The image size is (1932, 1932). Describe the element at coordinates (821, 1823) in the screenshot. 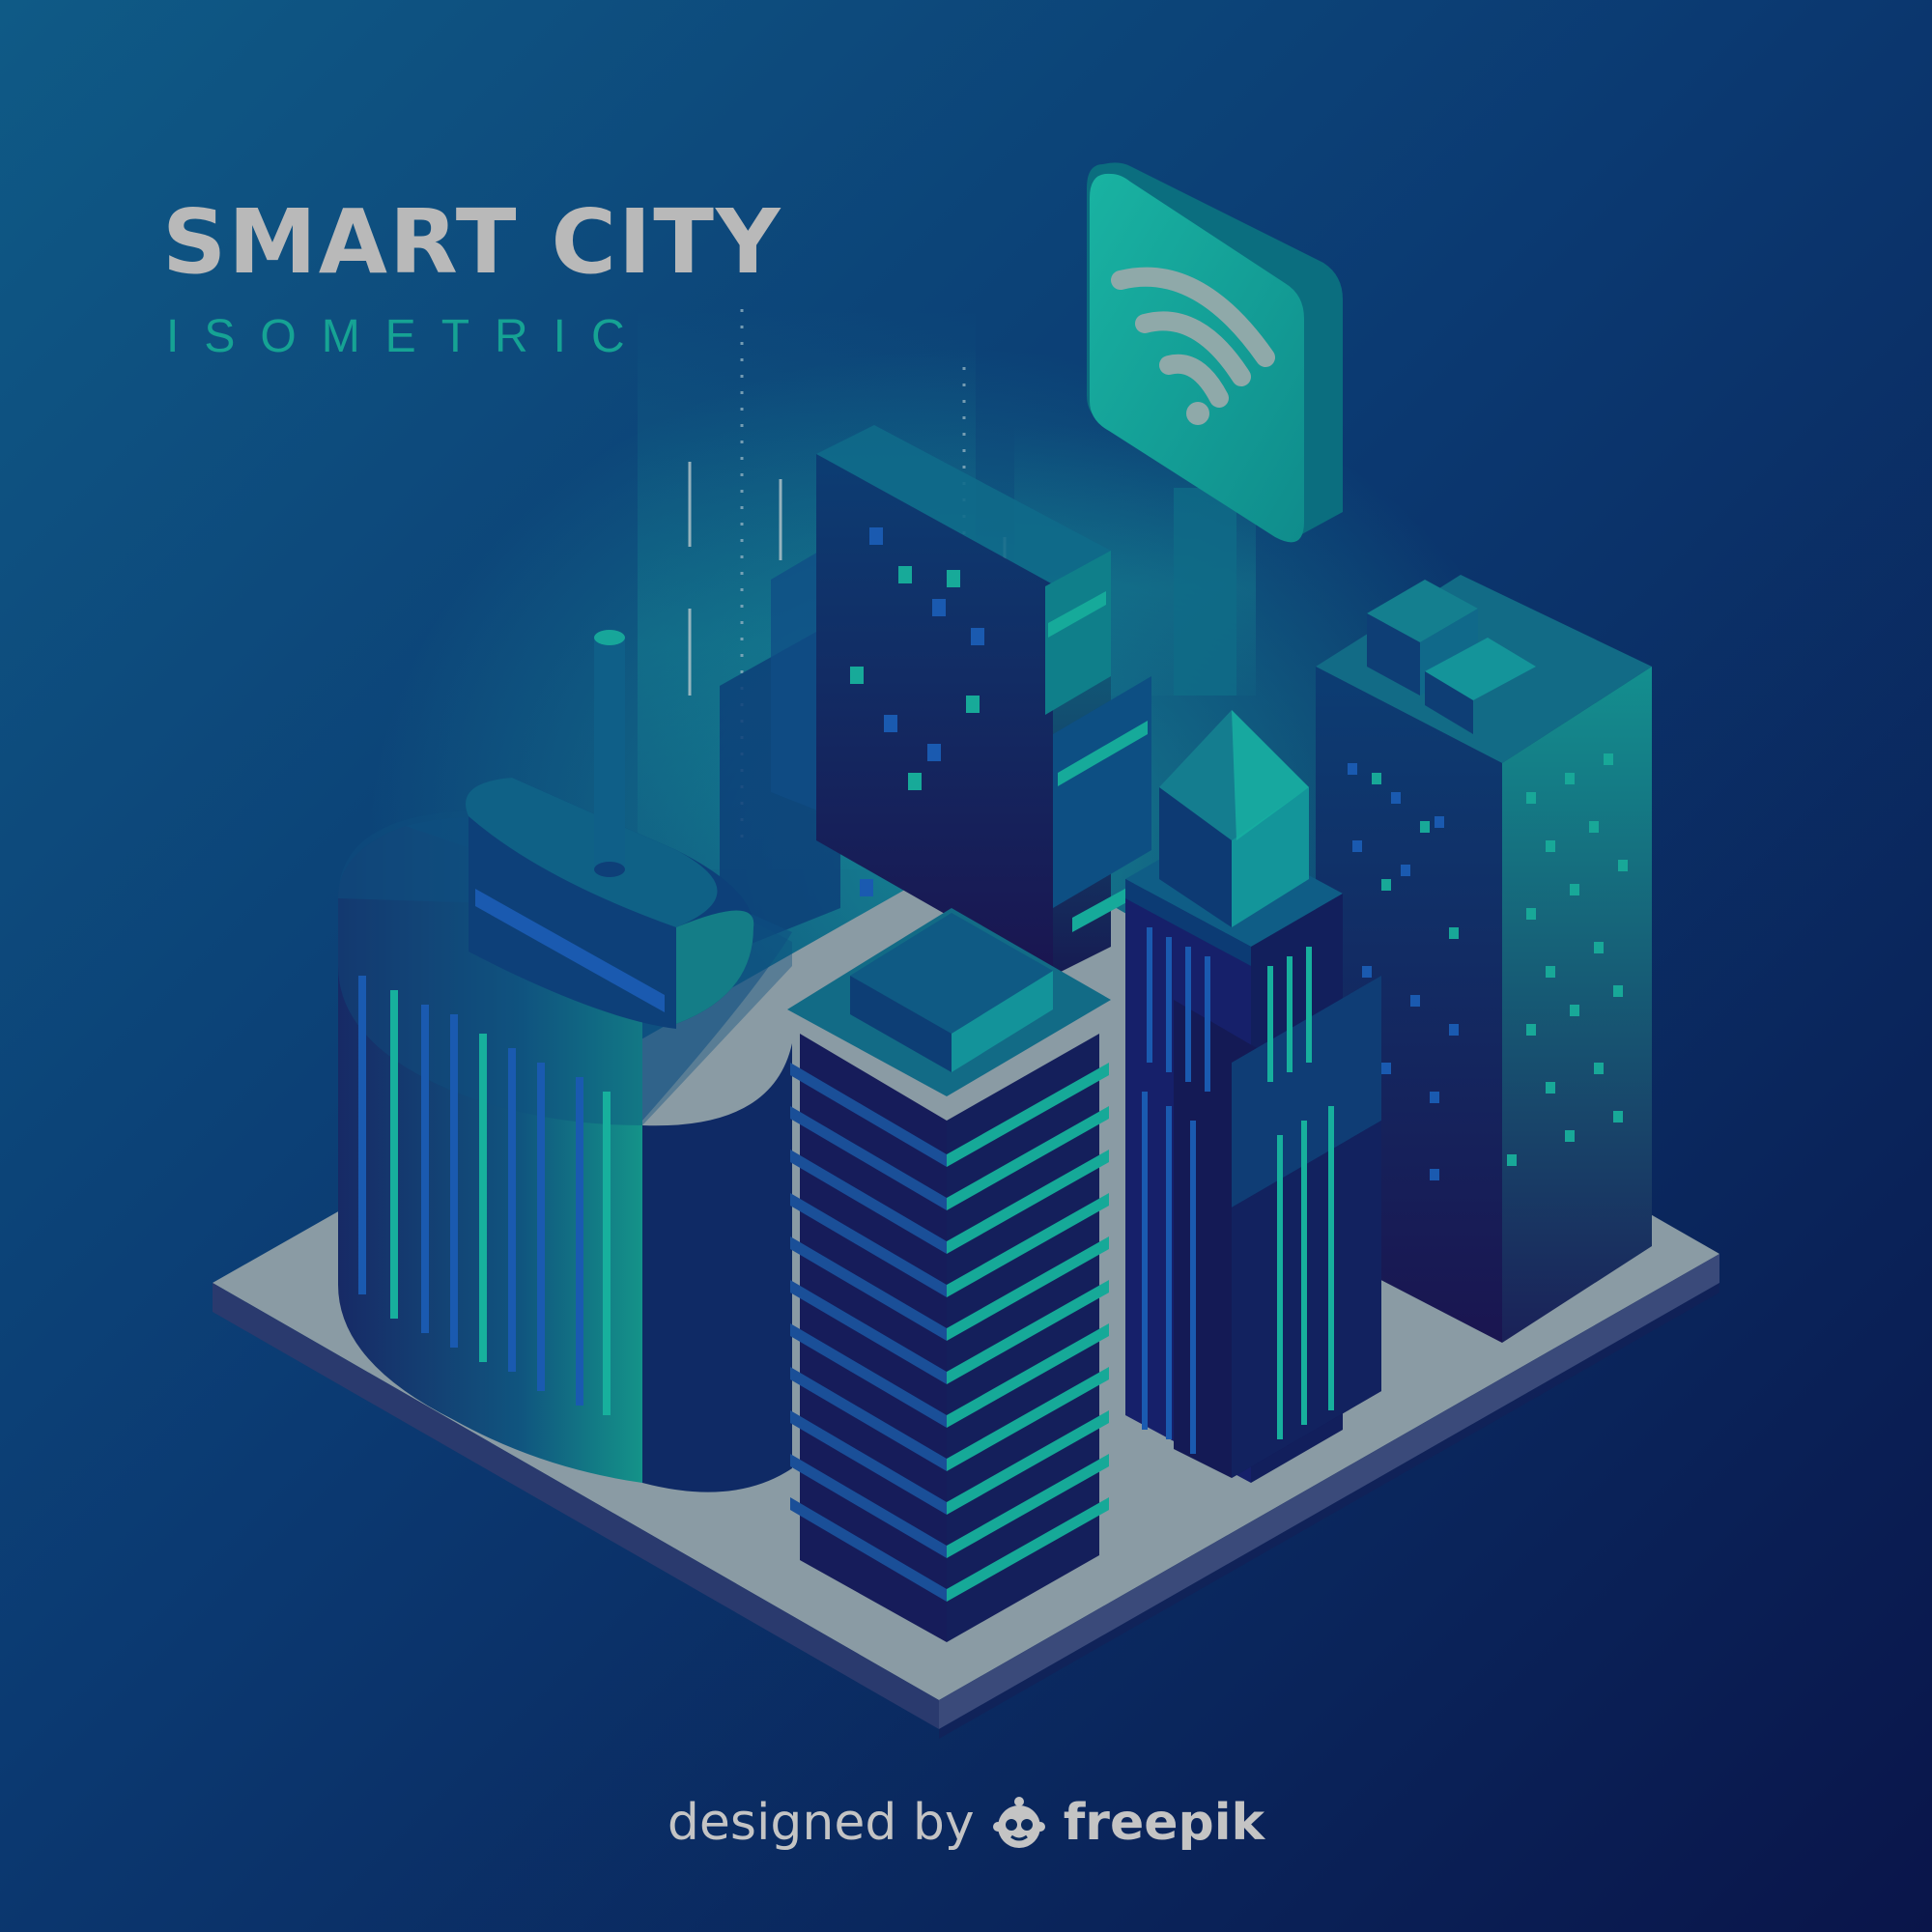

I see `credit-prefix: designed by` at that location.